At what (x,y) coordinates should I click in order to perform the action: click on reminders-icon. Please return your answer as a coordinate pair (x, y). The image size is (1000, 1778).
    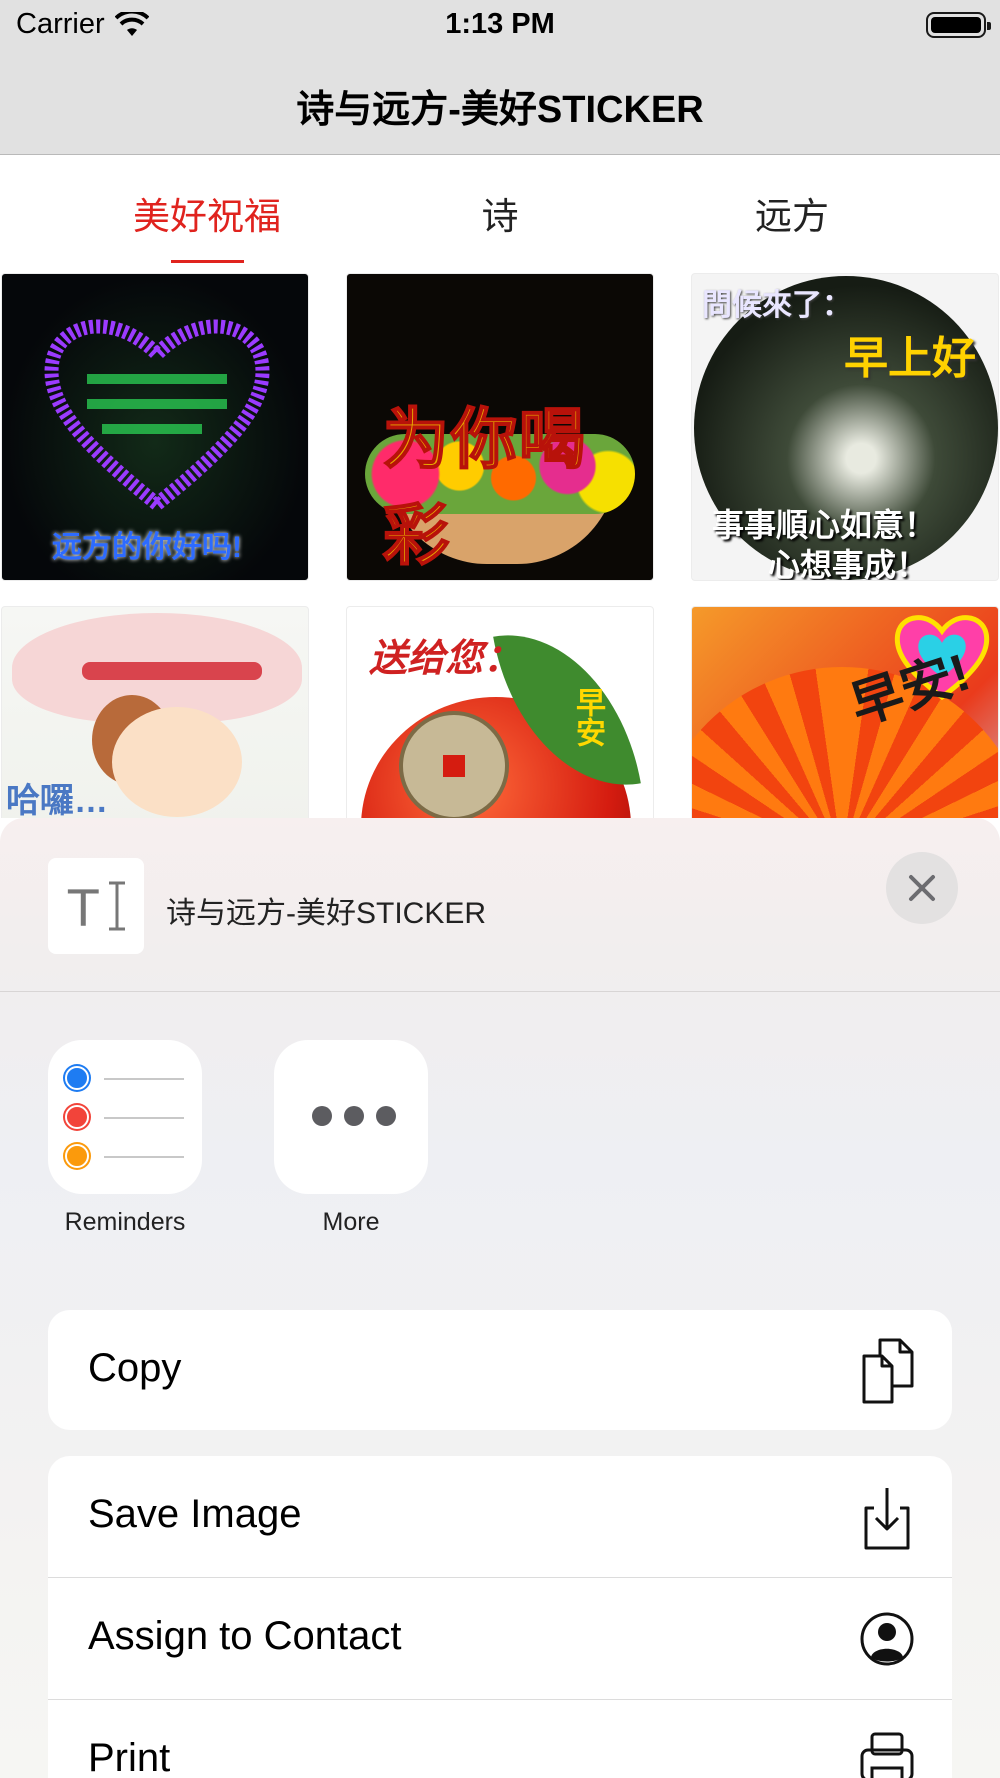
    Looking at the image, I should click on (125, 1117).